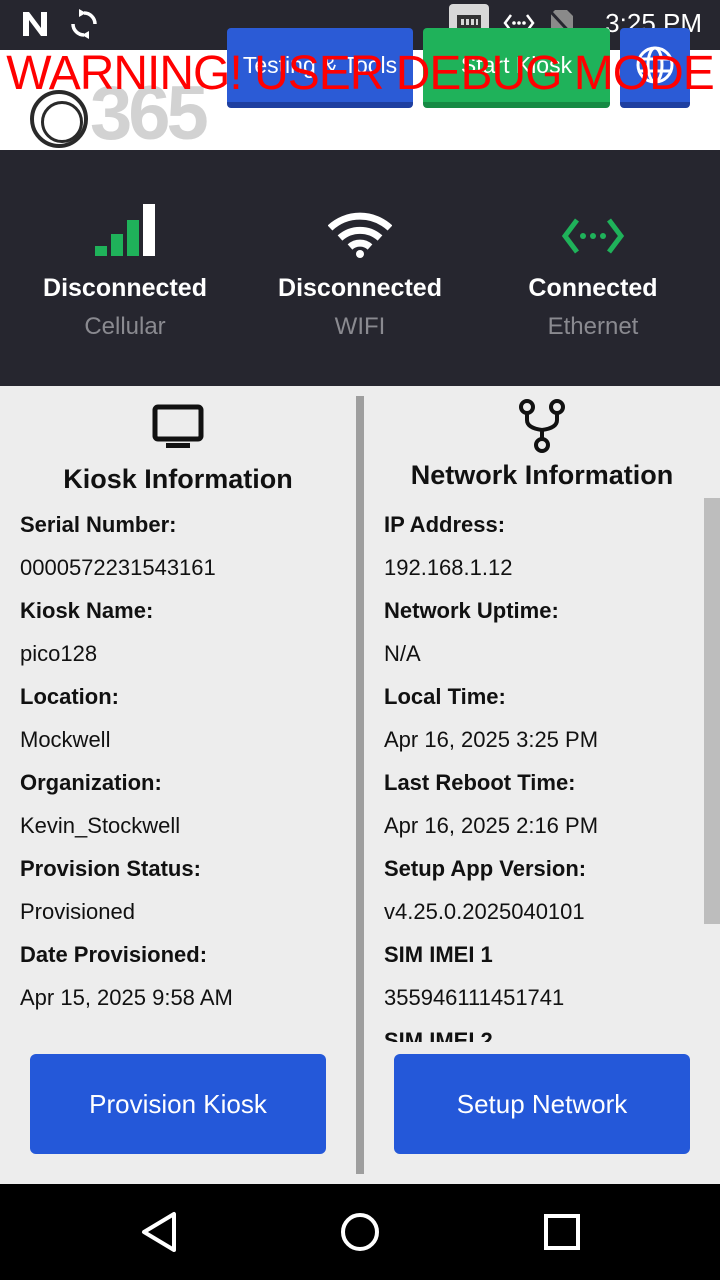 The height and width of the screenshot is (1280, 720). Describe the element at coordinates (69, 696) in the screenshot. I see `field-label: Location:` at that location.